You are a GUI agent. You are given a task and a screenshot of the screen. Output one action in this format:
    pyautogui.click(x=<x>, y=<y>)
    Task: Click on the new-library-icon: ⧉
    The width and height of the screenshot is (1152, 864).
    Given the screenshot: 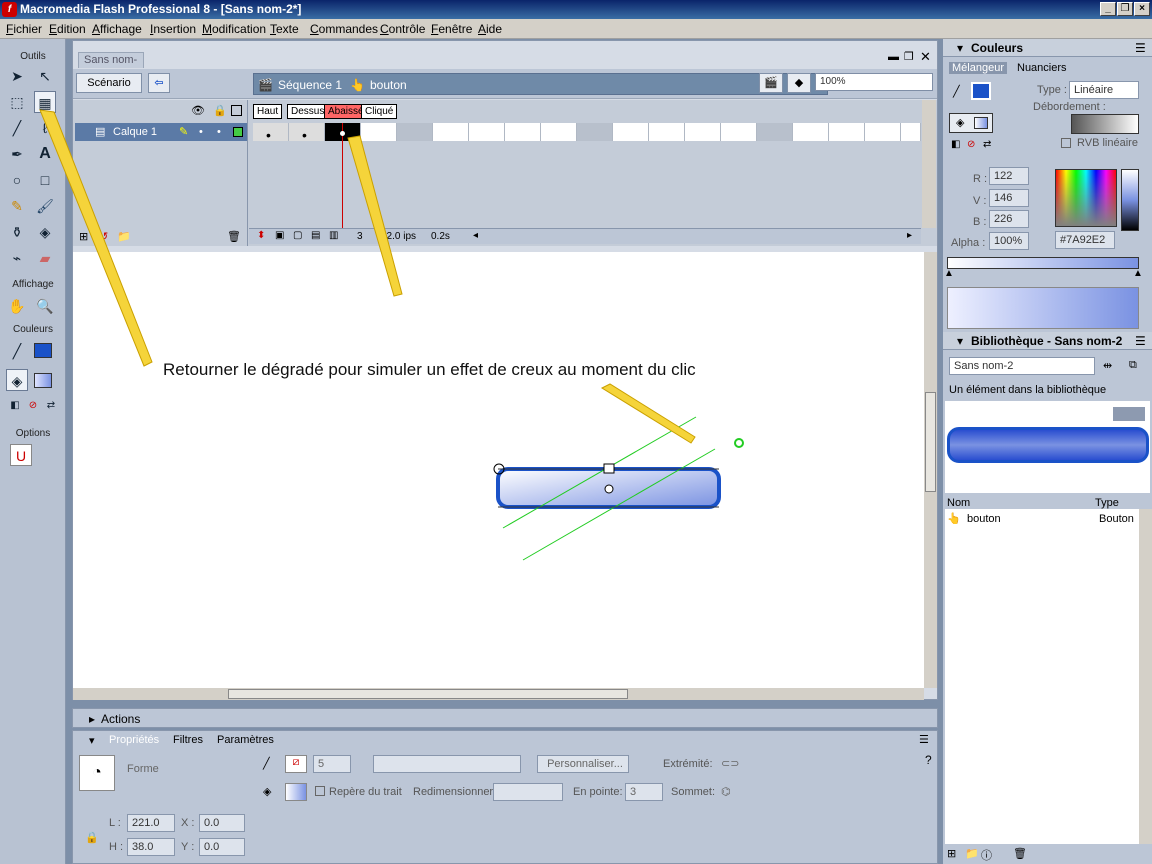 What is the action you would take?
    pyautogui.click(x=1133, y=365)
    